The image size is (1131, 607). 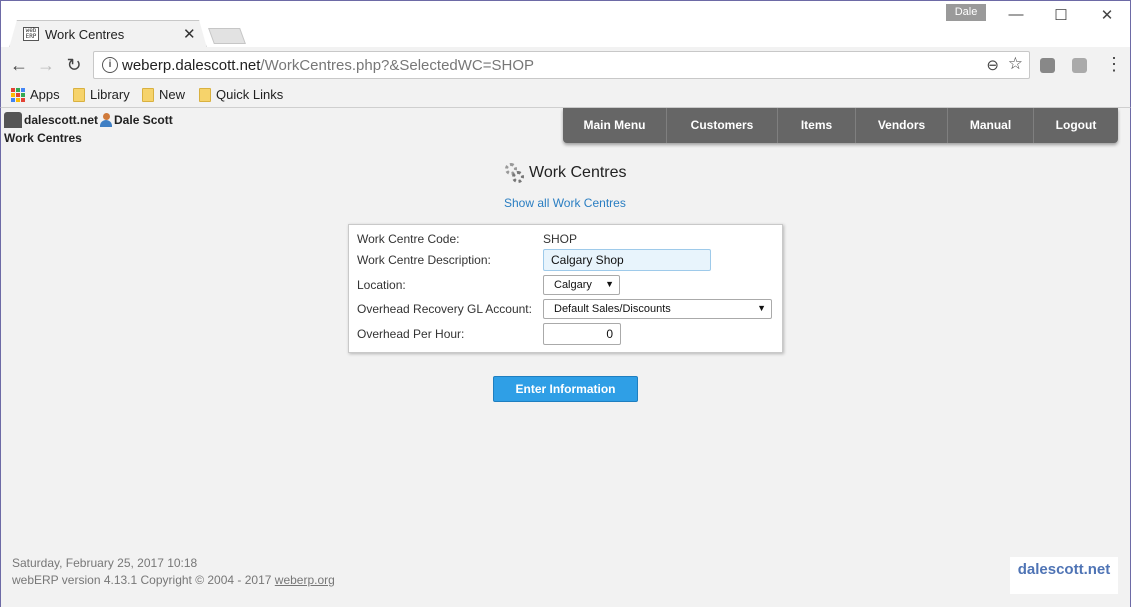 What do you see at coordinates (106, 120) in the screenshot?
I see `user-icon` at bounding box center [106, 120].